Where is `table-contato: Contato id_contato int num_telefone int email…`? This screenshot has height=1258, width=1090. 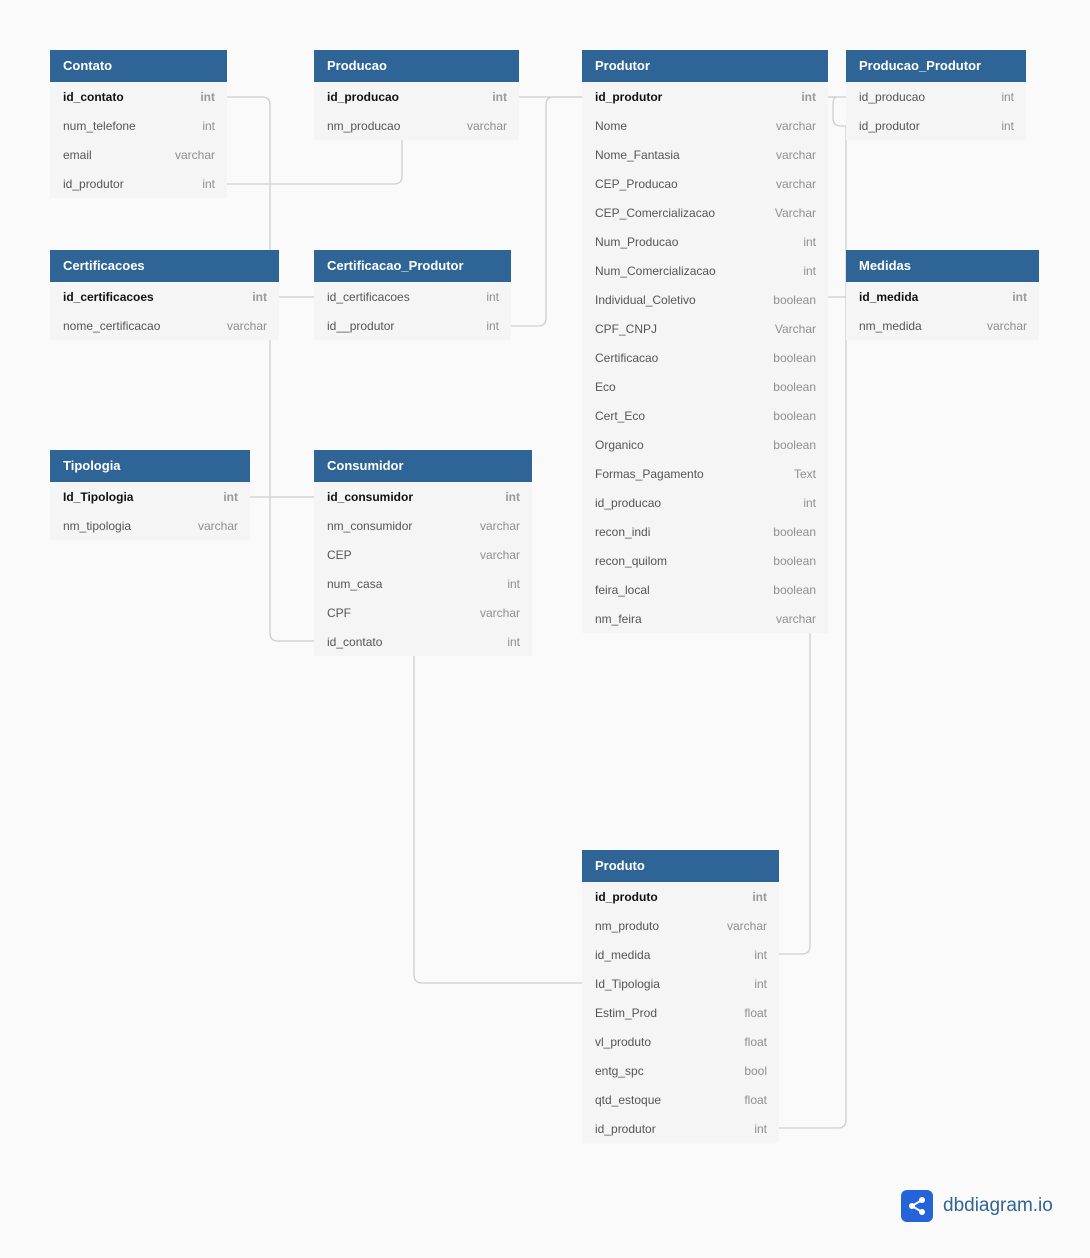
table-contato: Contato id_contato int num_telefone int email… is located at coordinates (138, 124).